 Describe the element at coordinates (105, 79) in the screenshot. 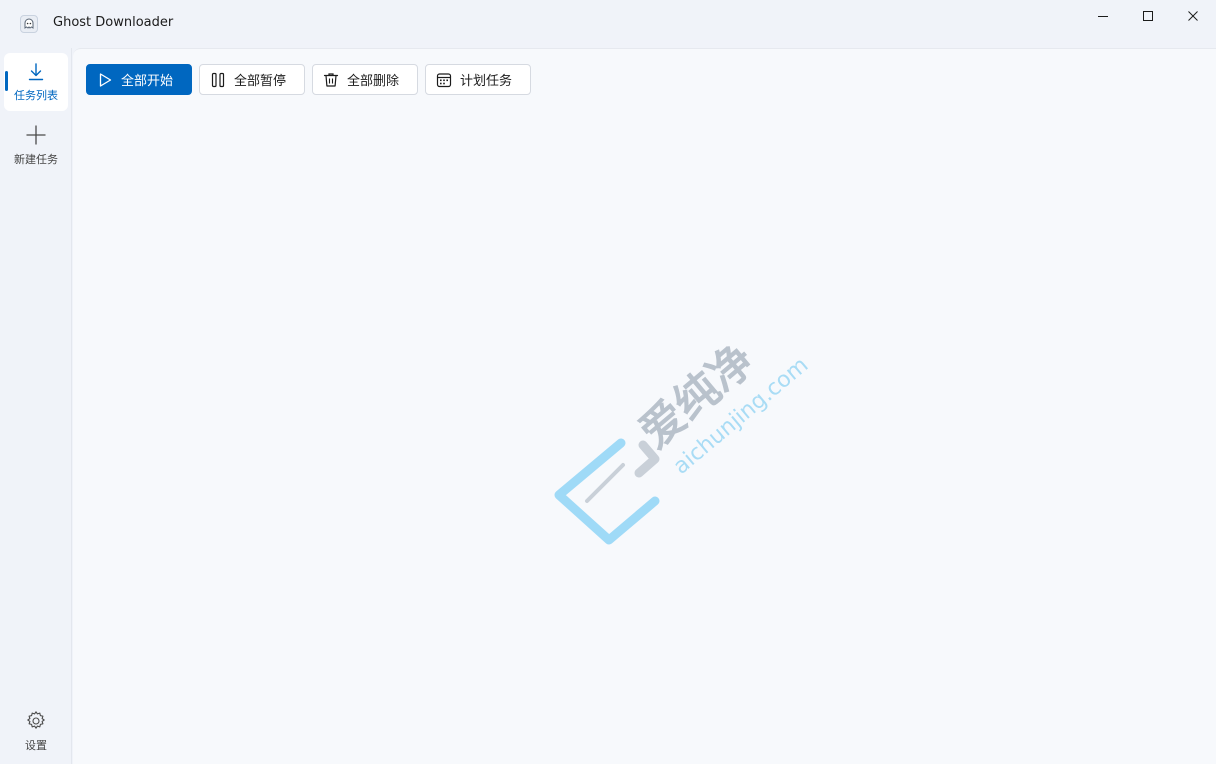

I see `play-icon` at that location.